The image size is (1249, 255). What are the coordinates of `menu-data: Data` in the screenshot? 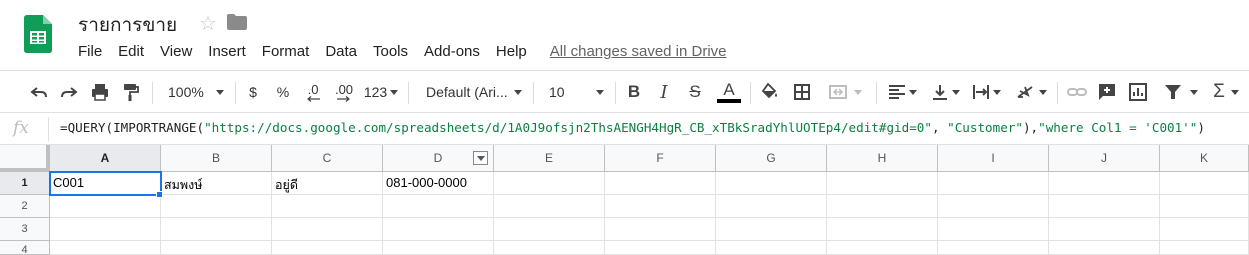 It's located at (341, 52).